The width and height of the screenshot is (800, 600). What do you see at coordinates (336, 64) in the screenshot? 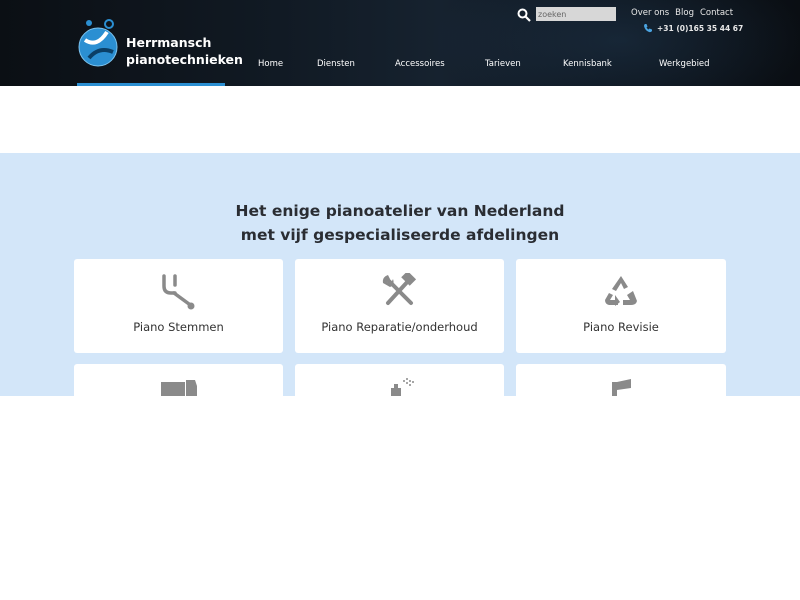
I see `nav-item-diensten: Diensten` at bounding box center [336, 64].